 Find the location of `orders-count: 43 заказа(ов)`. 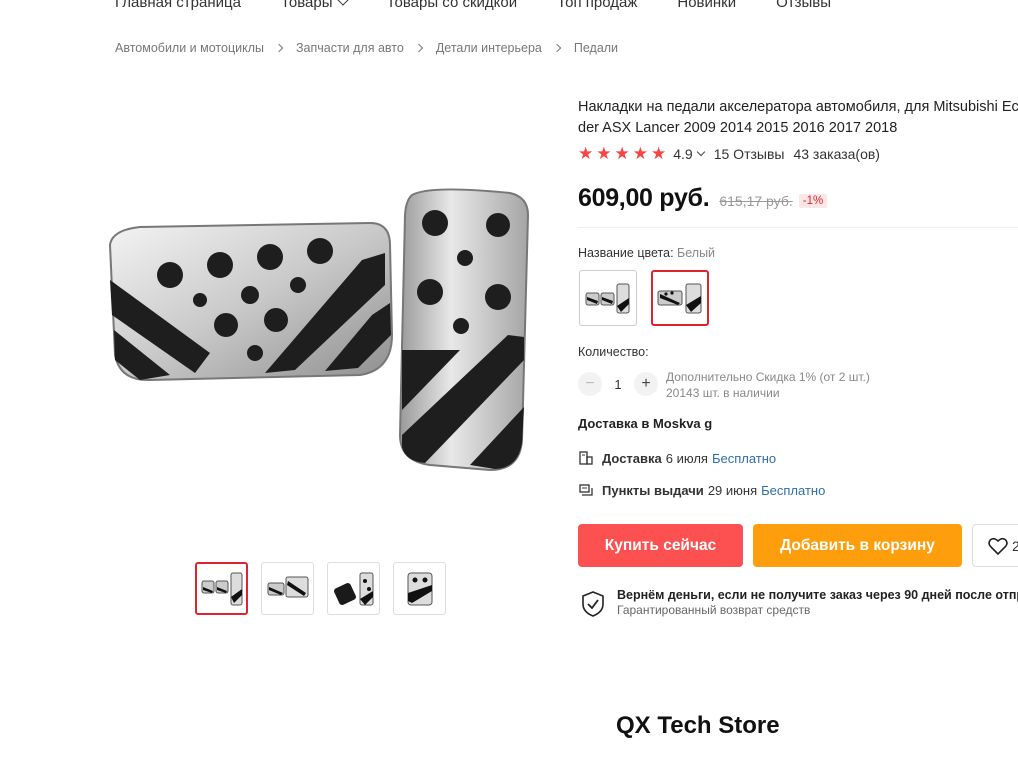

orders-count: 43 заказа(ов) is located at coordinates (836, 154).